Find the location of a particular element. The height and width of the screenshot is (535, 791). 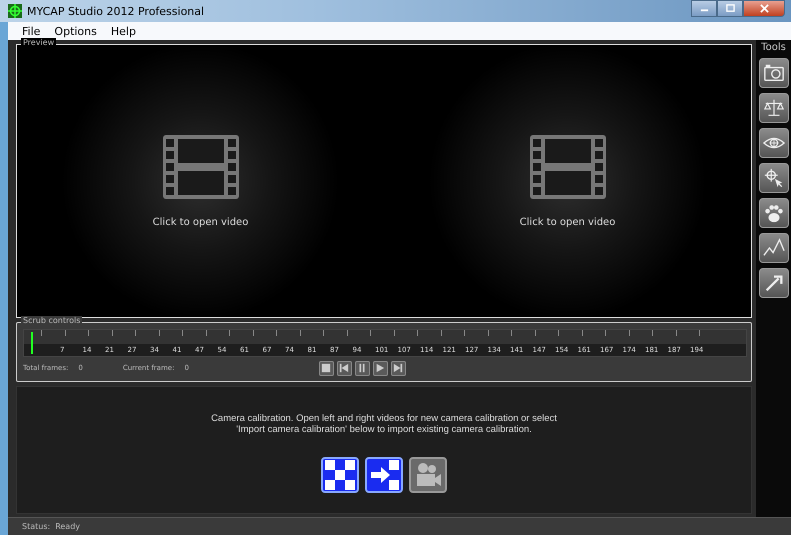

skip-forward-button is located at coordinates (398, 368).